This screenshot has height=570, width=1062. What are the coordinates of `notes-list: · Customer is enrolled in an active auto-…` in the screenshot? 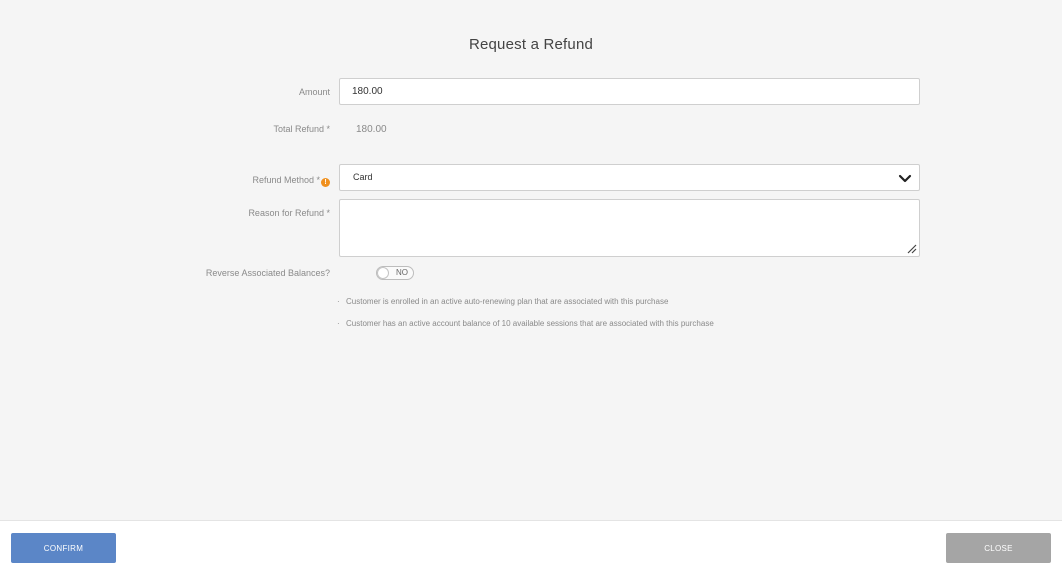 It's located at (525, 318).